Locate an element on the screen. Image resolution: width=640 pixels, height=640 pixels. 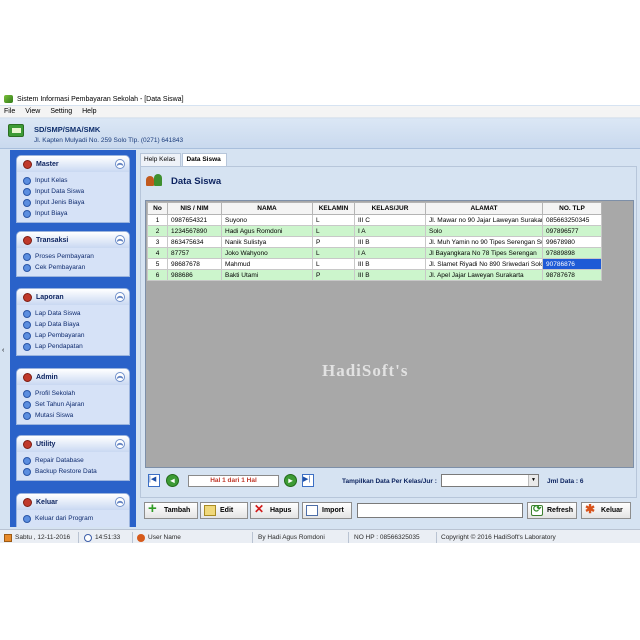
cell-no-tlp: 97889898 is located at coordinates (572, 253).